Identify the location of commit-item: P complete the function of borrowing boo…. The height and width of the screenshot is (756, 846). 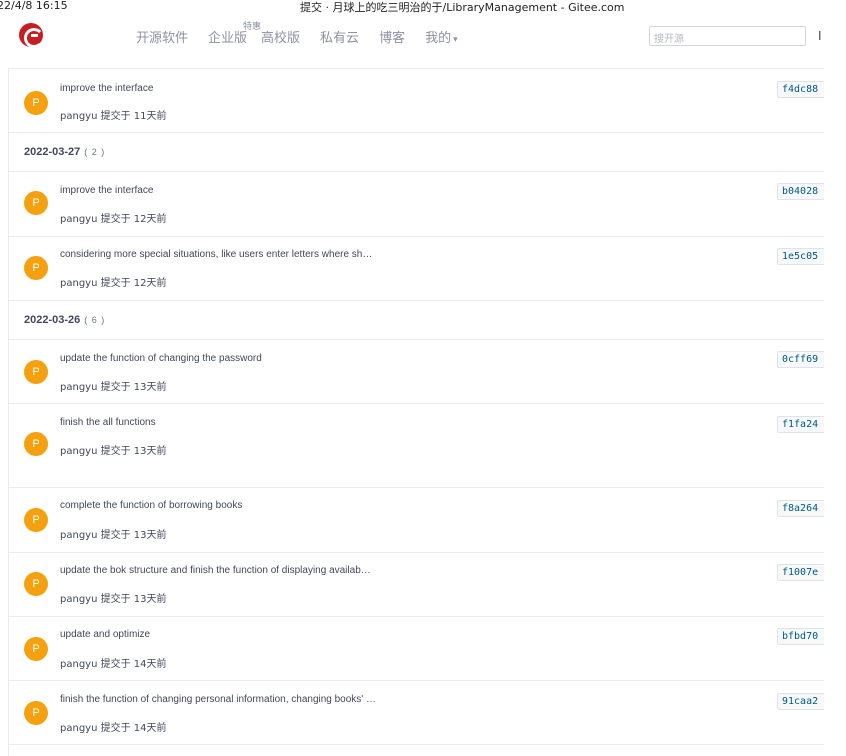
(416, 519).